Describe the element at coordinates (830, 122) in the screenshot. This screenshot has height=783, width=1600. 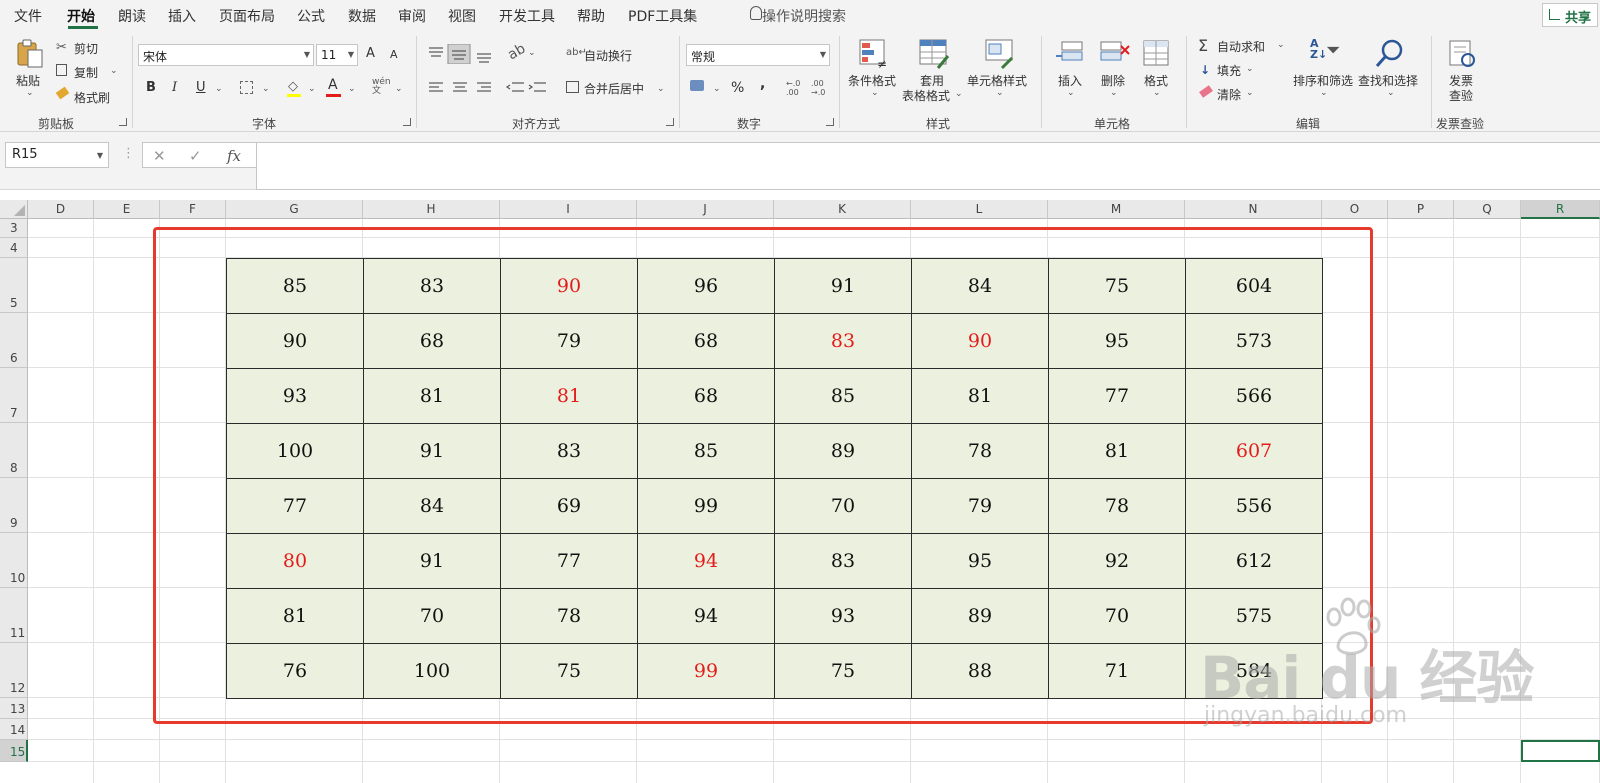
I see `number-dialog-launcher` at that location.